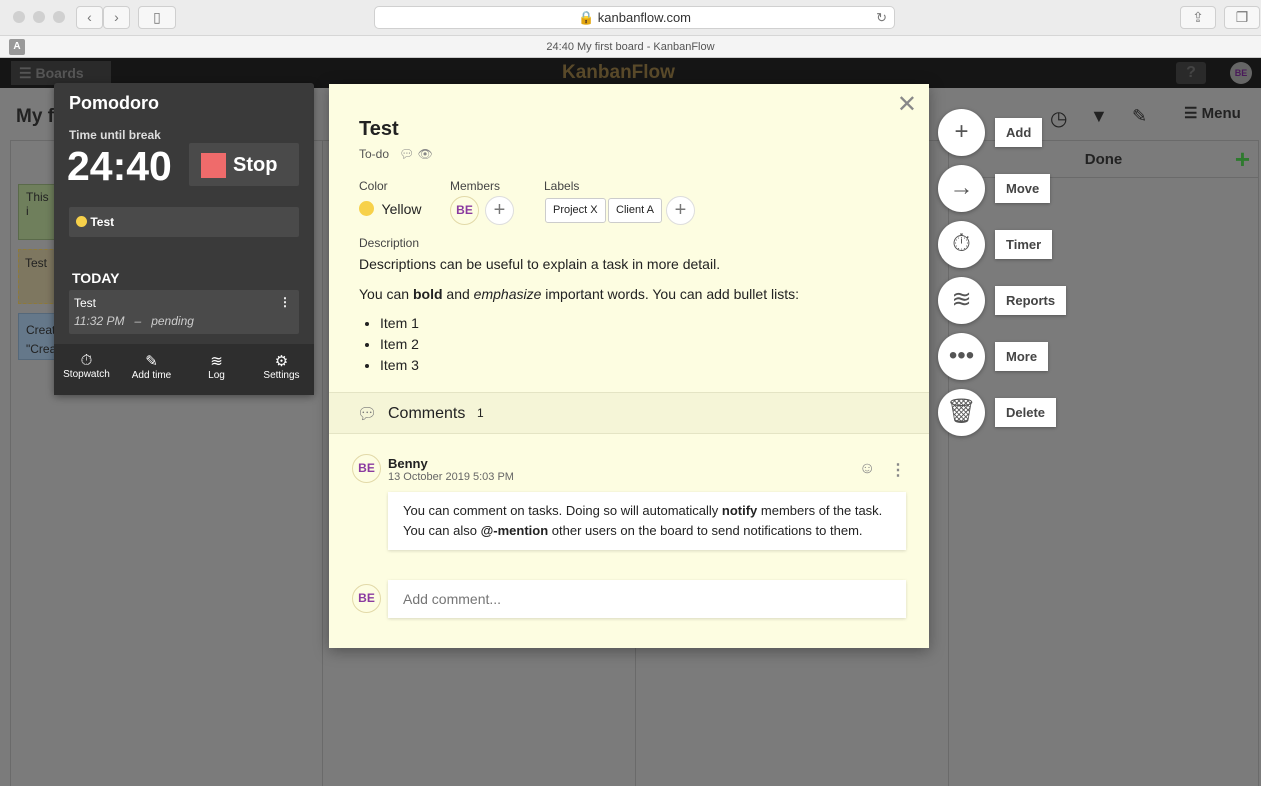 The height and width of the screenshot is (786, 1261). I want to click on log-start: 11:32 PM, so click(99, 321).